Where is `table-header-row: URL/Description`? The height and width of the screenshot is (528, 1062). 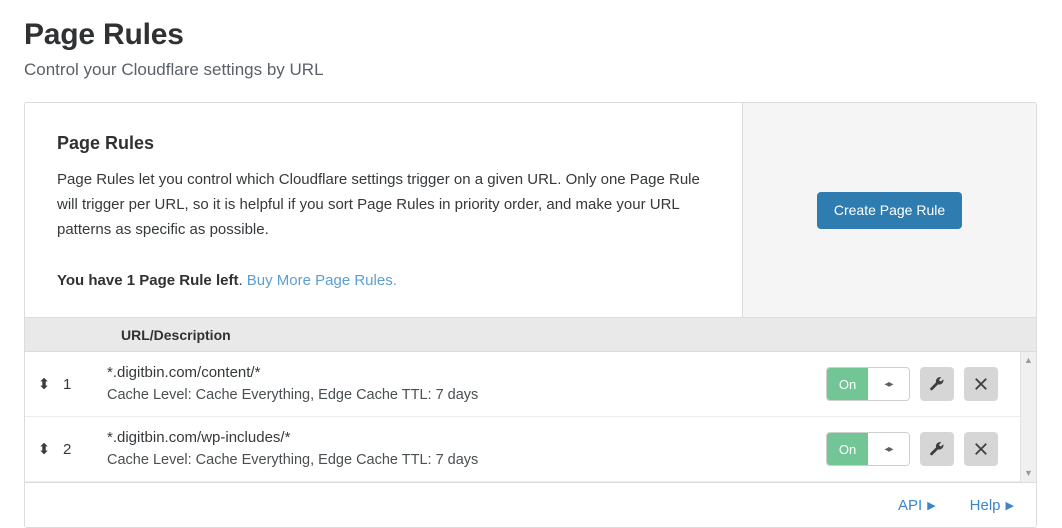
table-header-row: URL/Description is located at coordinates (530, 334).